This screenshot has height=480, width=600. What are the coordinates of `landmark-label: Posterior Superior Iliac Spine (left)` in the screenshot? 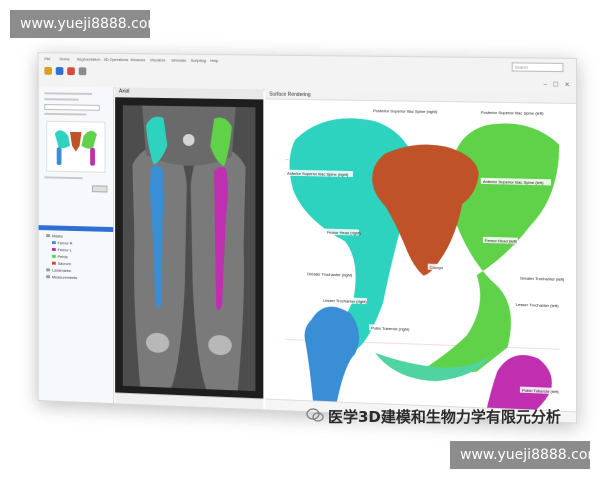 It's located at (515, 112).